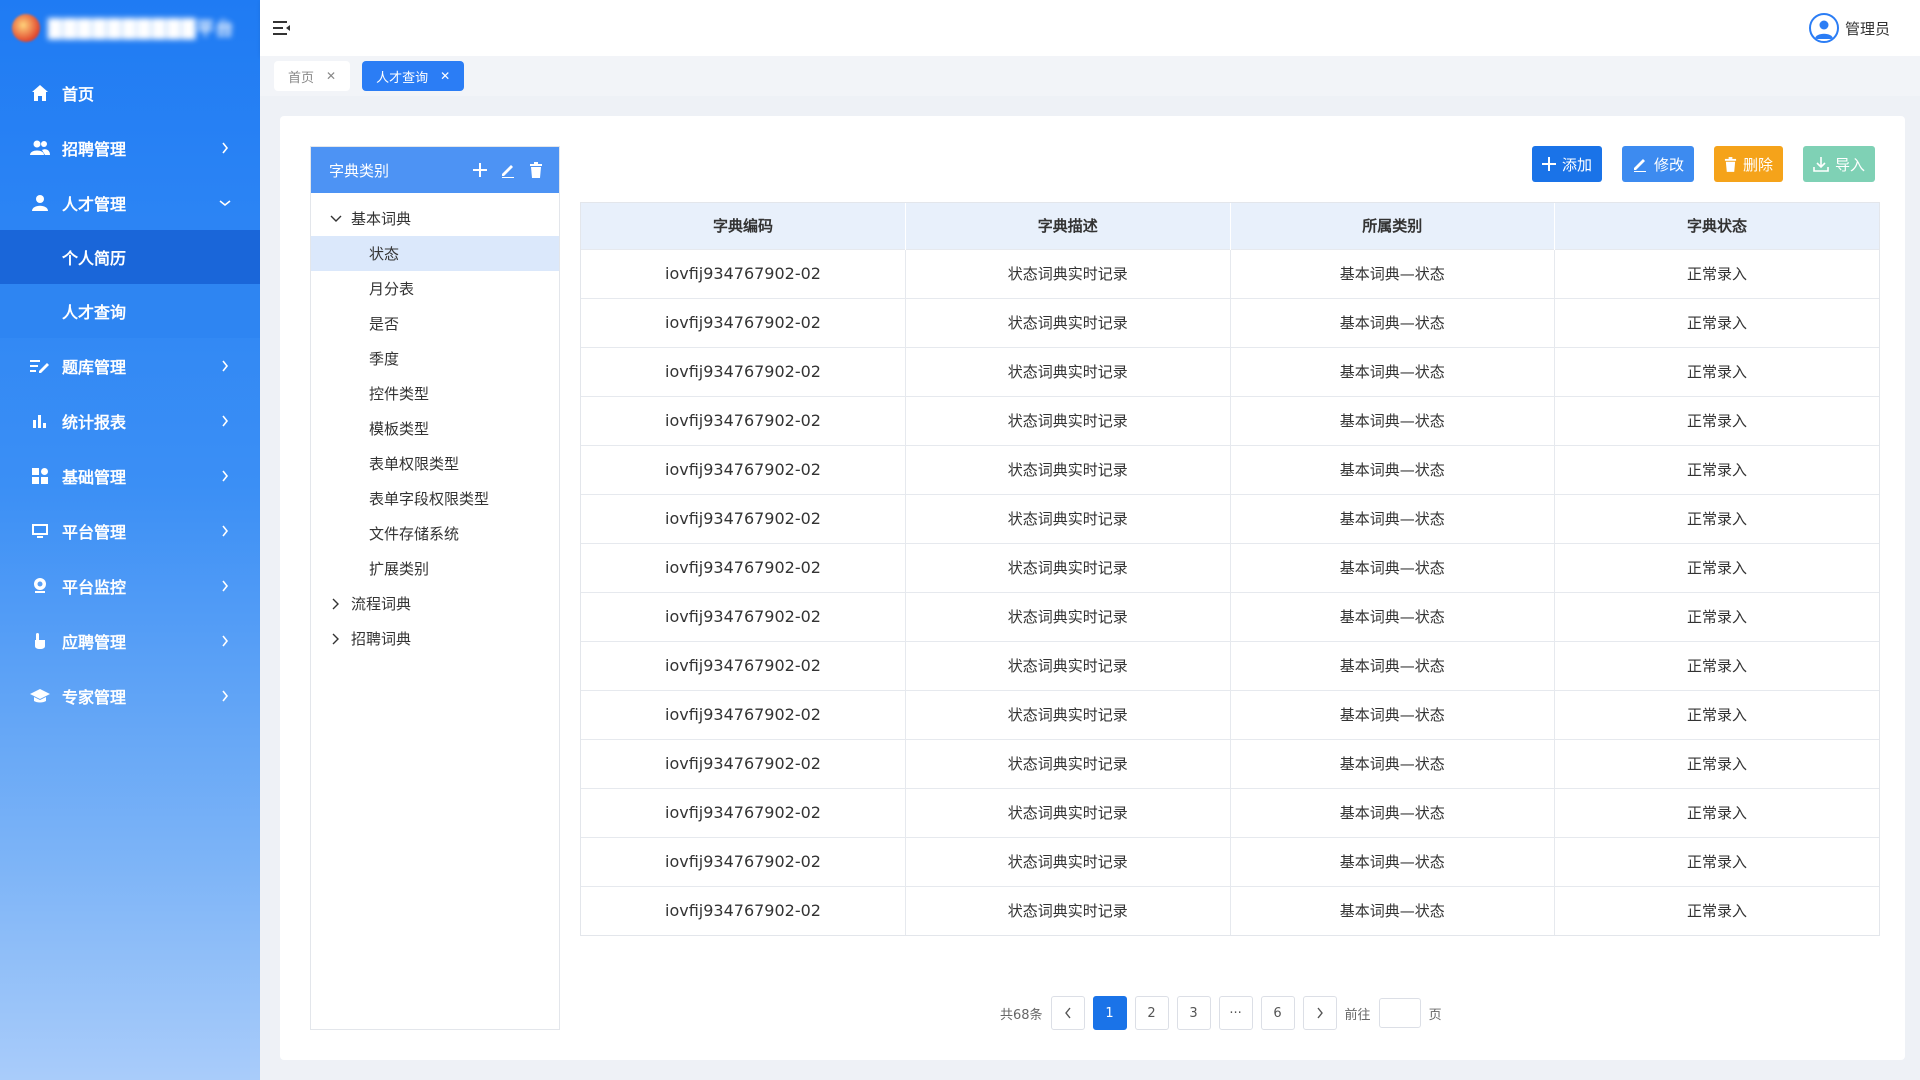 The image size is (1920, 1080). What do you see at coordinates (130, 92) in the screenshot?
I see `sidebar-item-0: 首页` at bounding box center [130, 92].